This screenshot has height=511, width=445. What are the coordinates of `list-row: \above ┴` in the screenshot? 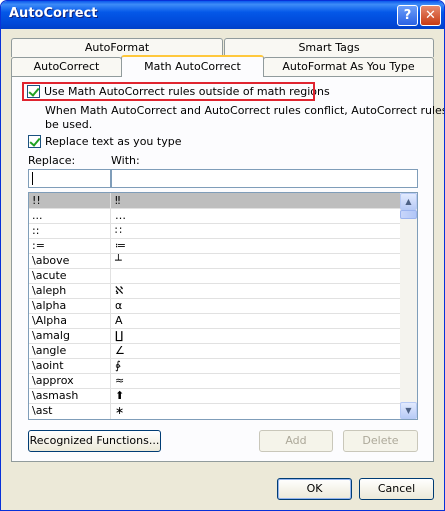 It's located at (214, 260).